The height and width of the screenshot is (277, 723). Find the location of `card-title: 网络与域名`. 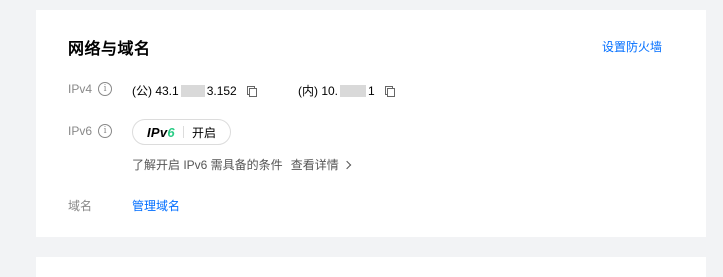

card-title: 网络与域名 is located at coordinates (109, 49).